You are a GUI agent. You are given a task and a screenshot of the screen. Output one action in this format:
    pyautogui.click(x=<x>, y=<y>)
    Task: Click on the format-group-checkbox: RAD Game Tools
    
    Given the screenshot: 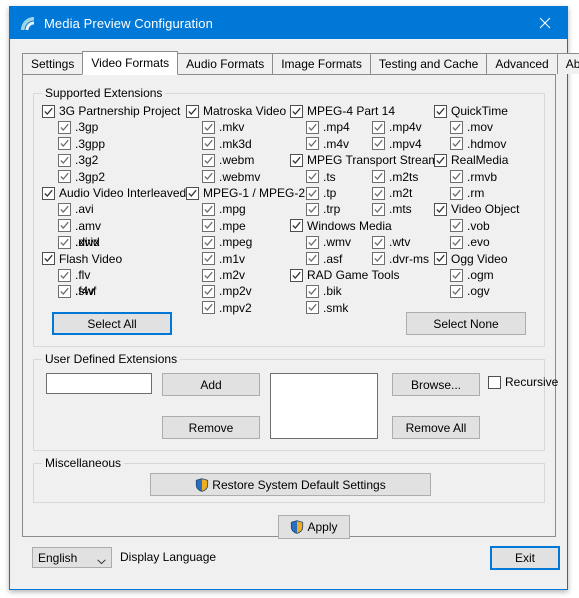 What is the action you would take?
    pyautogui.click(x=344, y=275)
    